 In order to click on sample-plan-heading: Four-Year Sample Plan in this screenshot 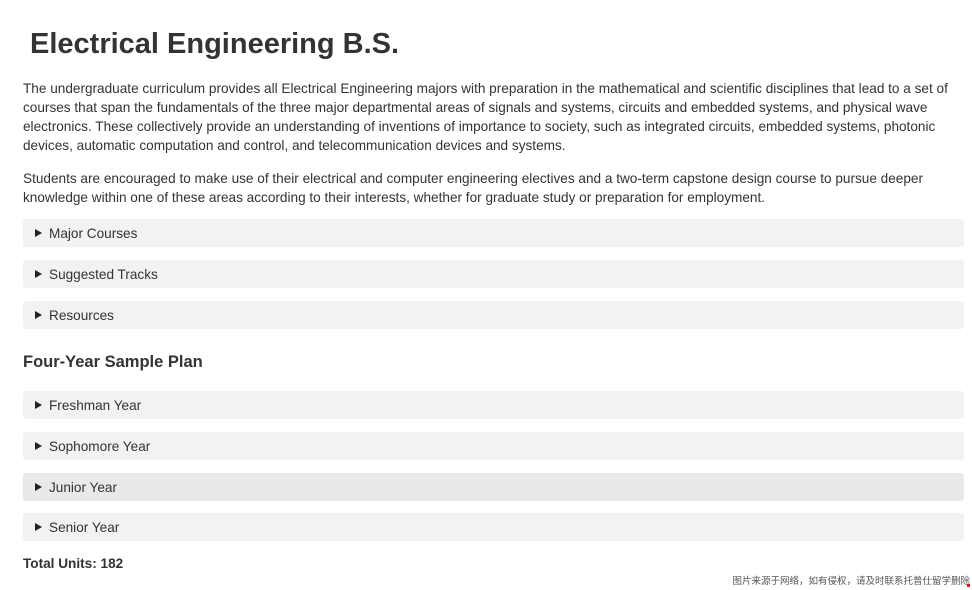, I will do `click(113, 362)`.